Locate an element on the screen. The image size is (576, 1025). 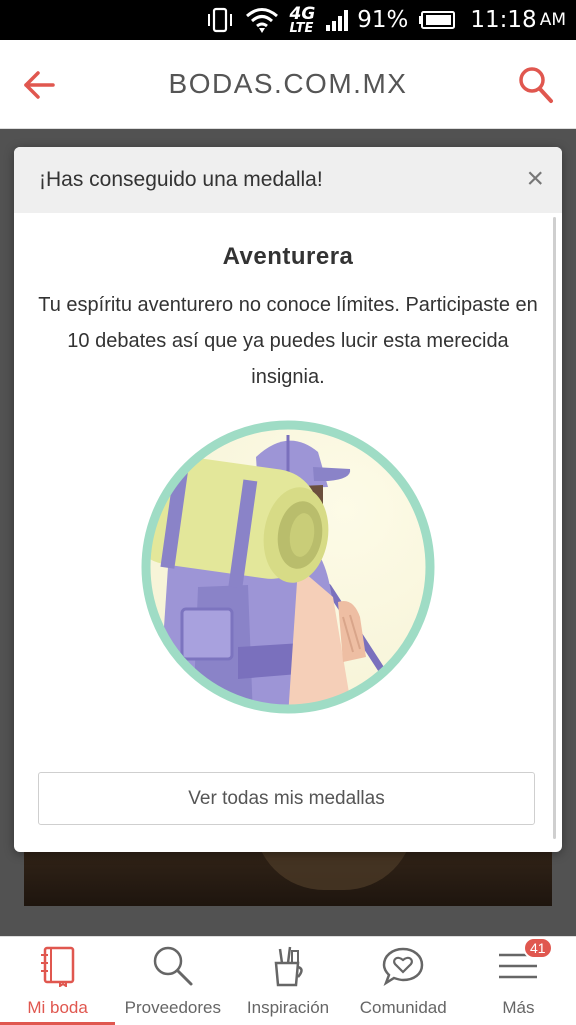
chat-heart-icon is located at coordinates (403, 968).